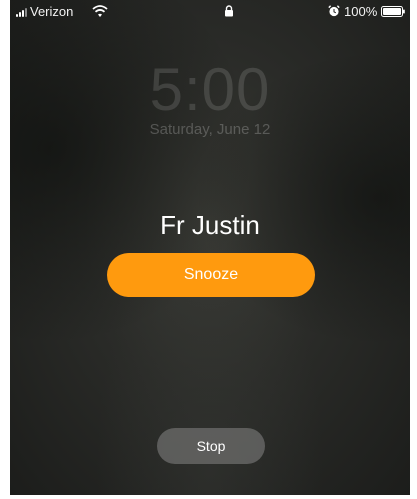 The height and width of the screenshot is (499, 417). What do you see at coordinates (361, 11) in the screenshot?
I see `battery-percentage: 100%` at bounding box center [361, 11].